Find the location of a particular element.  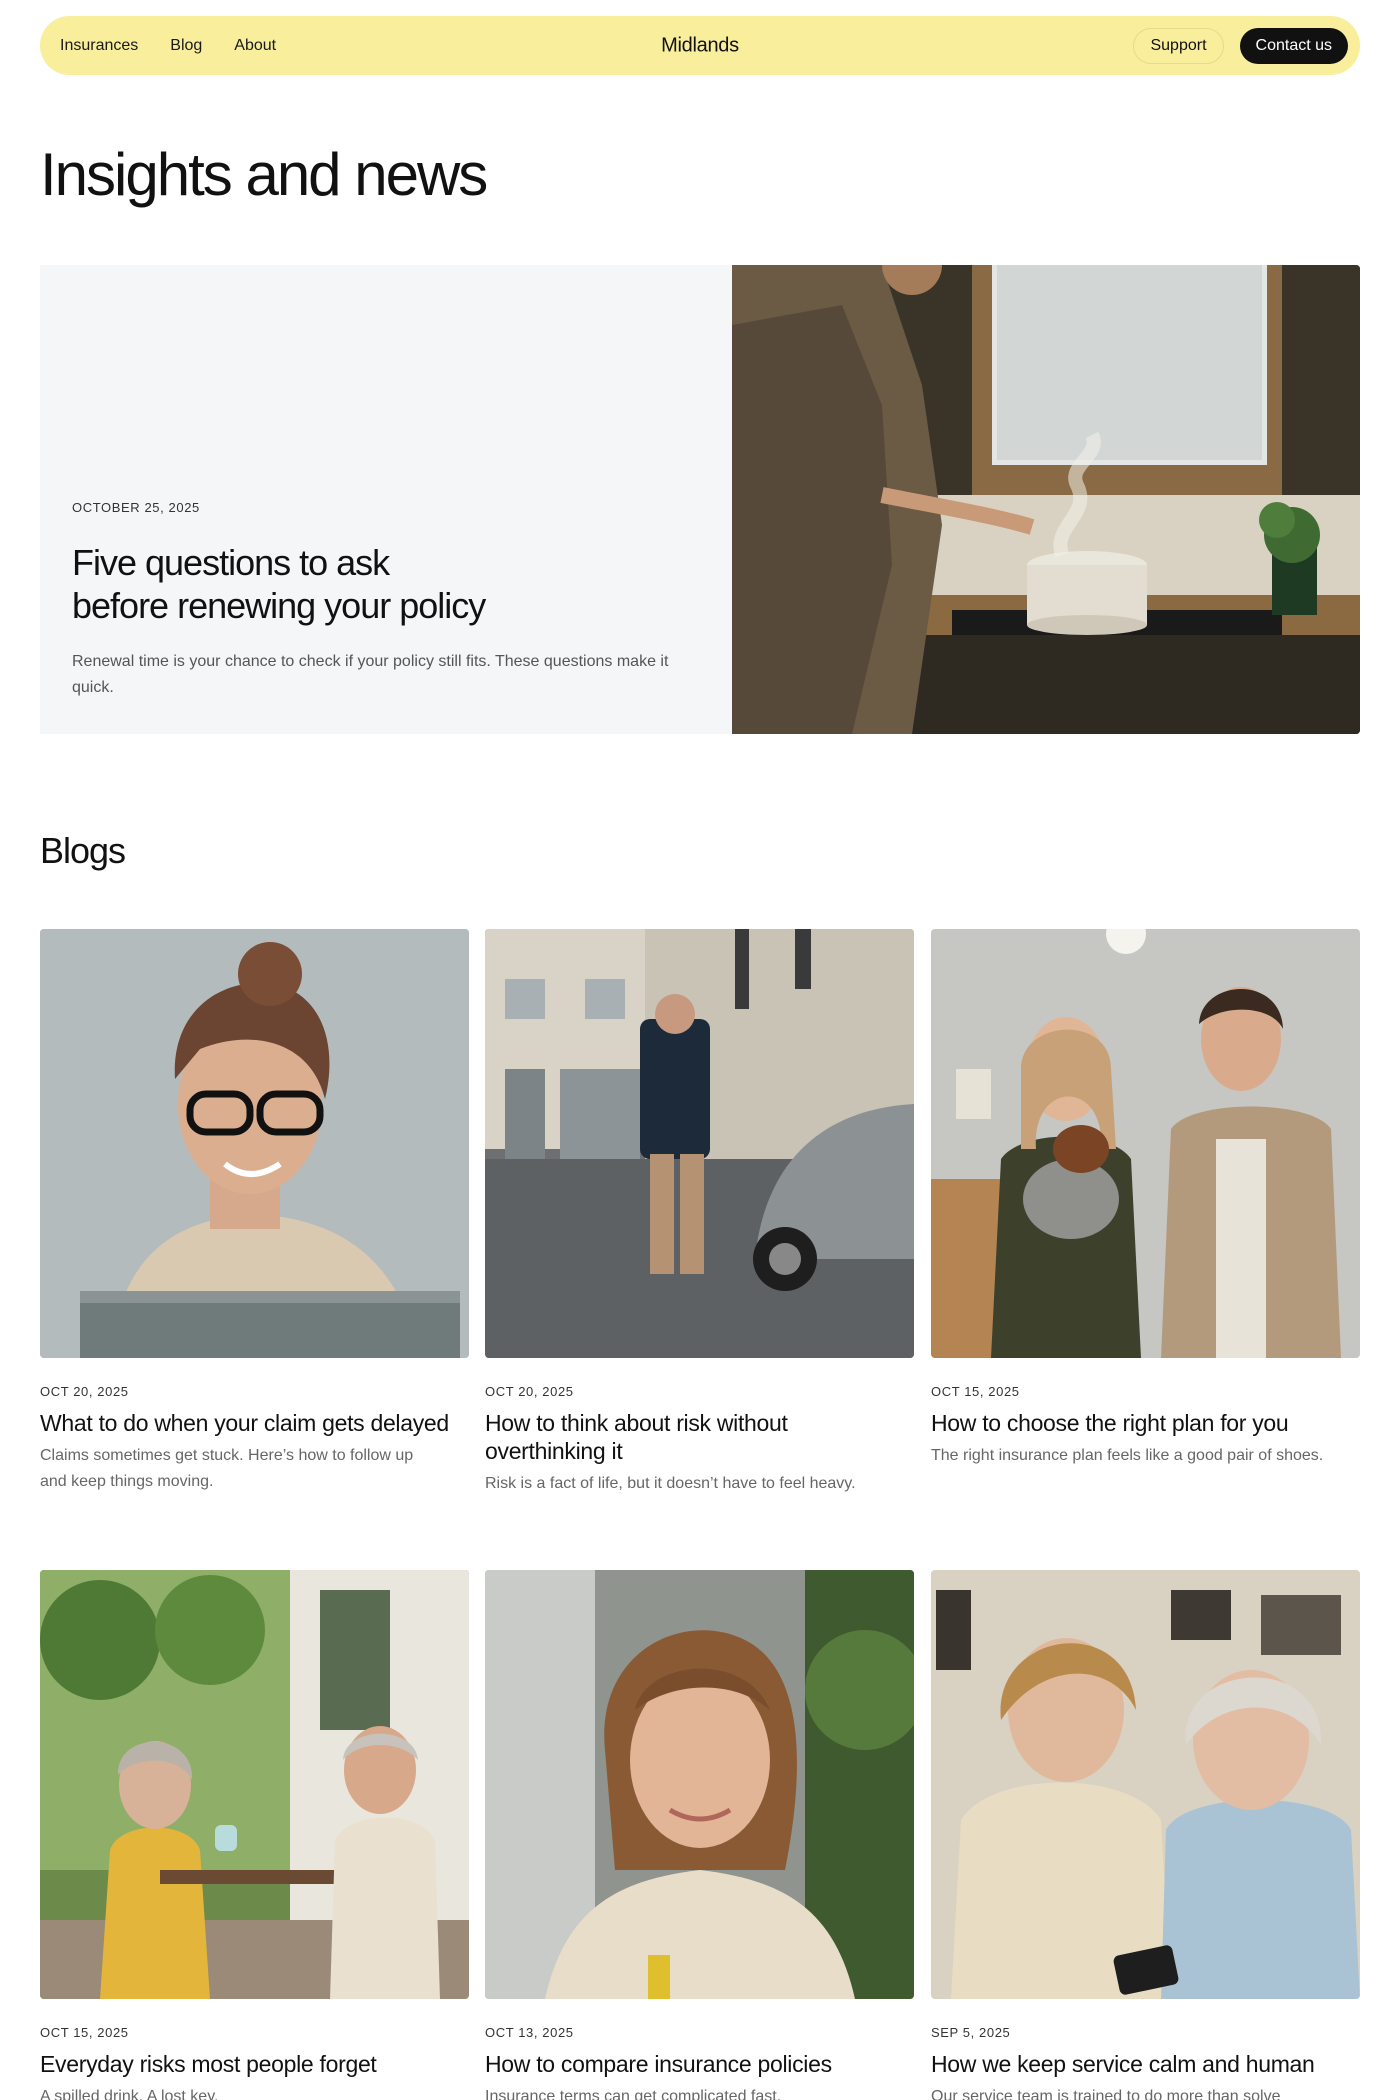

blog-excerpt: A spilled drink. A lost key. is located at coordinates (129, 2094).